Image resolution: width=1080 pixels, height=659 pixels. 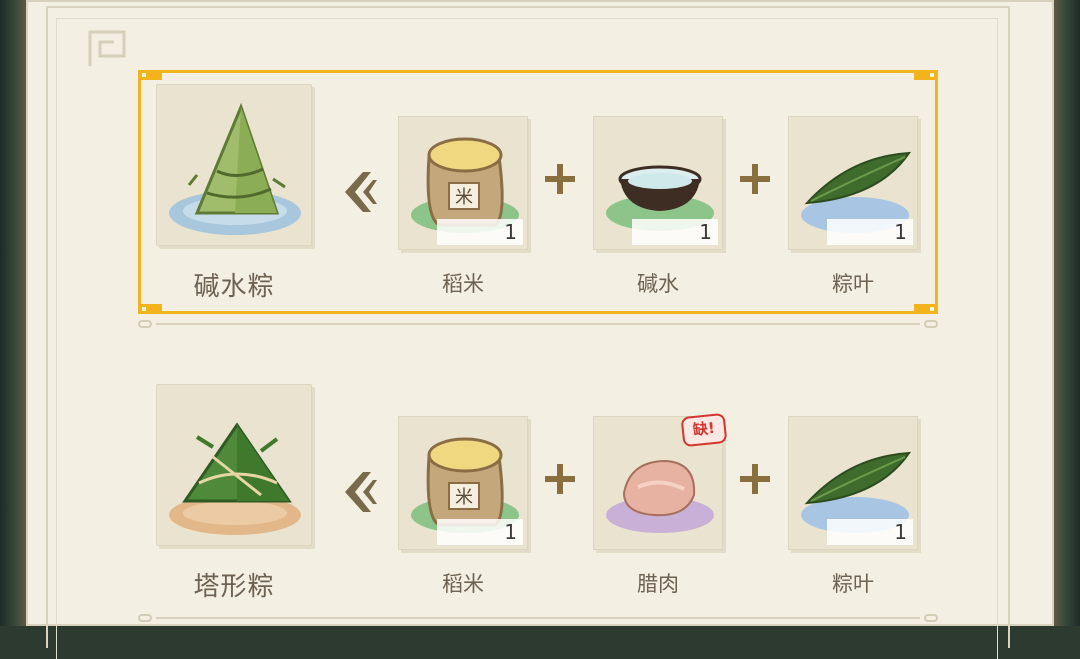 What do you see at coordinates (107, 48) in the screenshot?
I see `corner-ornament-icon` at bounding box center [107, 48].